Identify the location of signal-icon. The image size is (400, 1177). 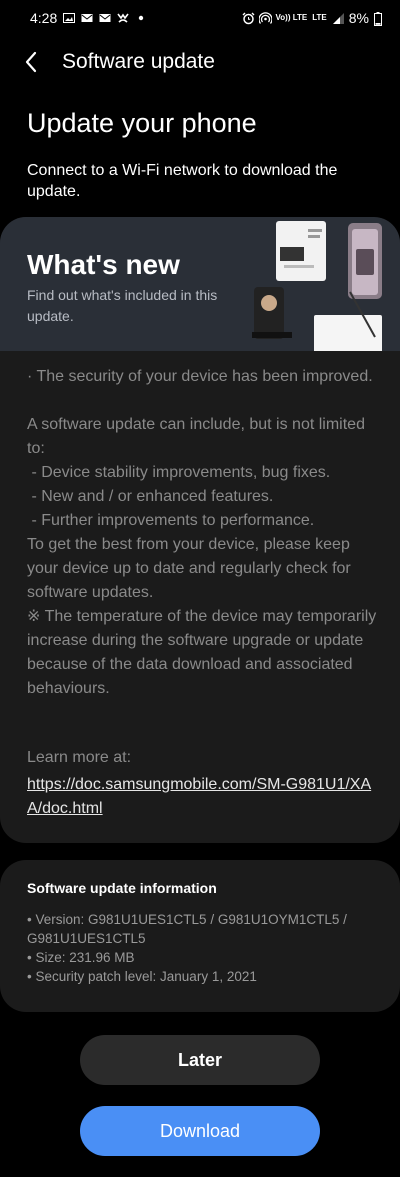
(338, 18).